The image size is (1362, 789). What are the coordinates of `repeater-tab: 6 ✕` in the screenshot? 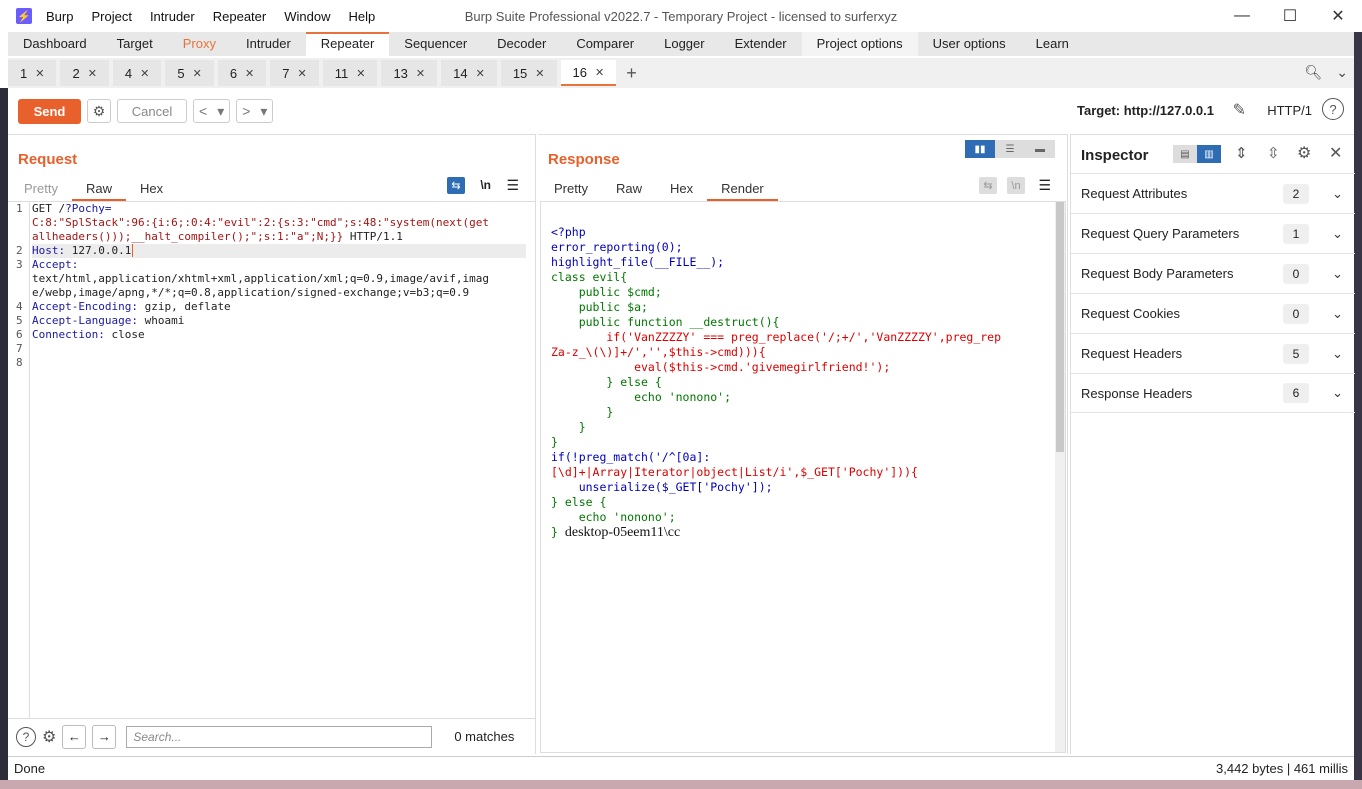 It's located at (242, 73).